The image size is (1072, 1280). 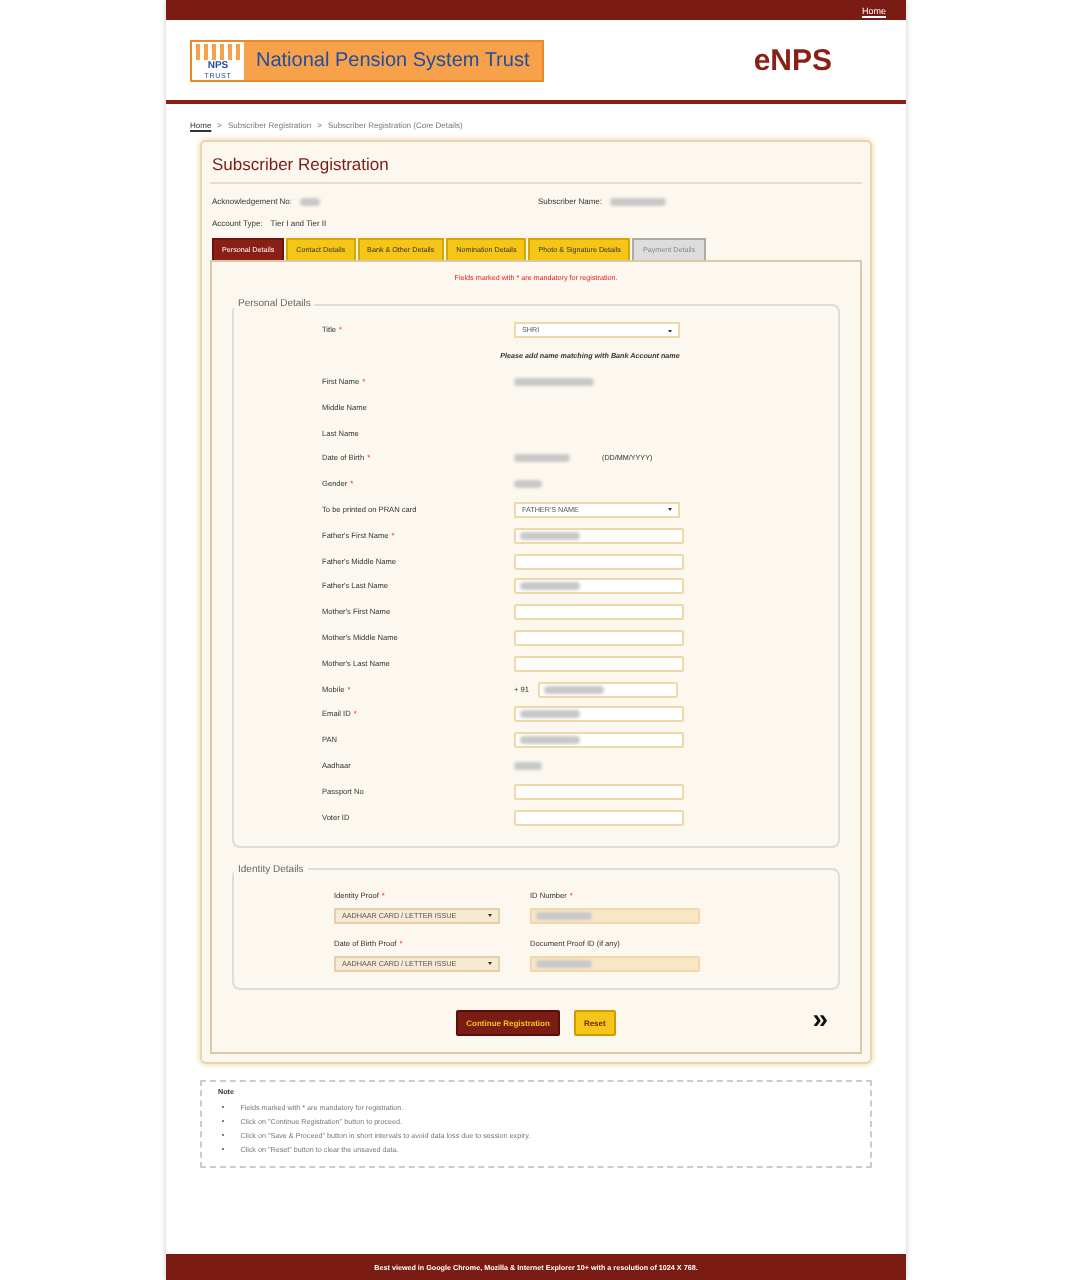 What do you see at coordinates (218, 51) in the screenshot?
I see `stripes-icon` at bounding box center [218, 51].